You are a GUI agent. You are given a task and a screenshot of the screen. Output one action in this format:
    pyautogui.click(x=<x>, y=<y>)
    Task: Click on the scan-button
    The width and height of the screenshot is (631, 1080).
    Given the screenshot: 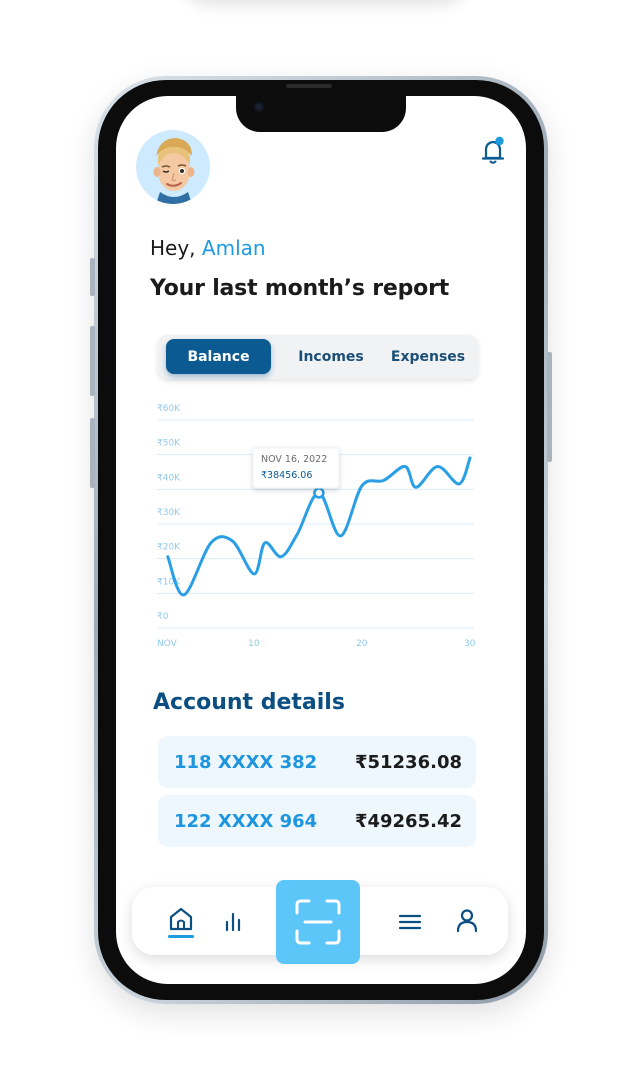 What is the action you would take?
    pyautogui.click(x=318, y=922)
    